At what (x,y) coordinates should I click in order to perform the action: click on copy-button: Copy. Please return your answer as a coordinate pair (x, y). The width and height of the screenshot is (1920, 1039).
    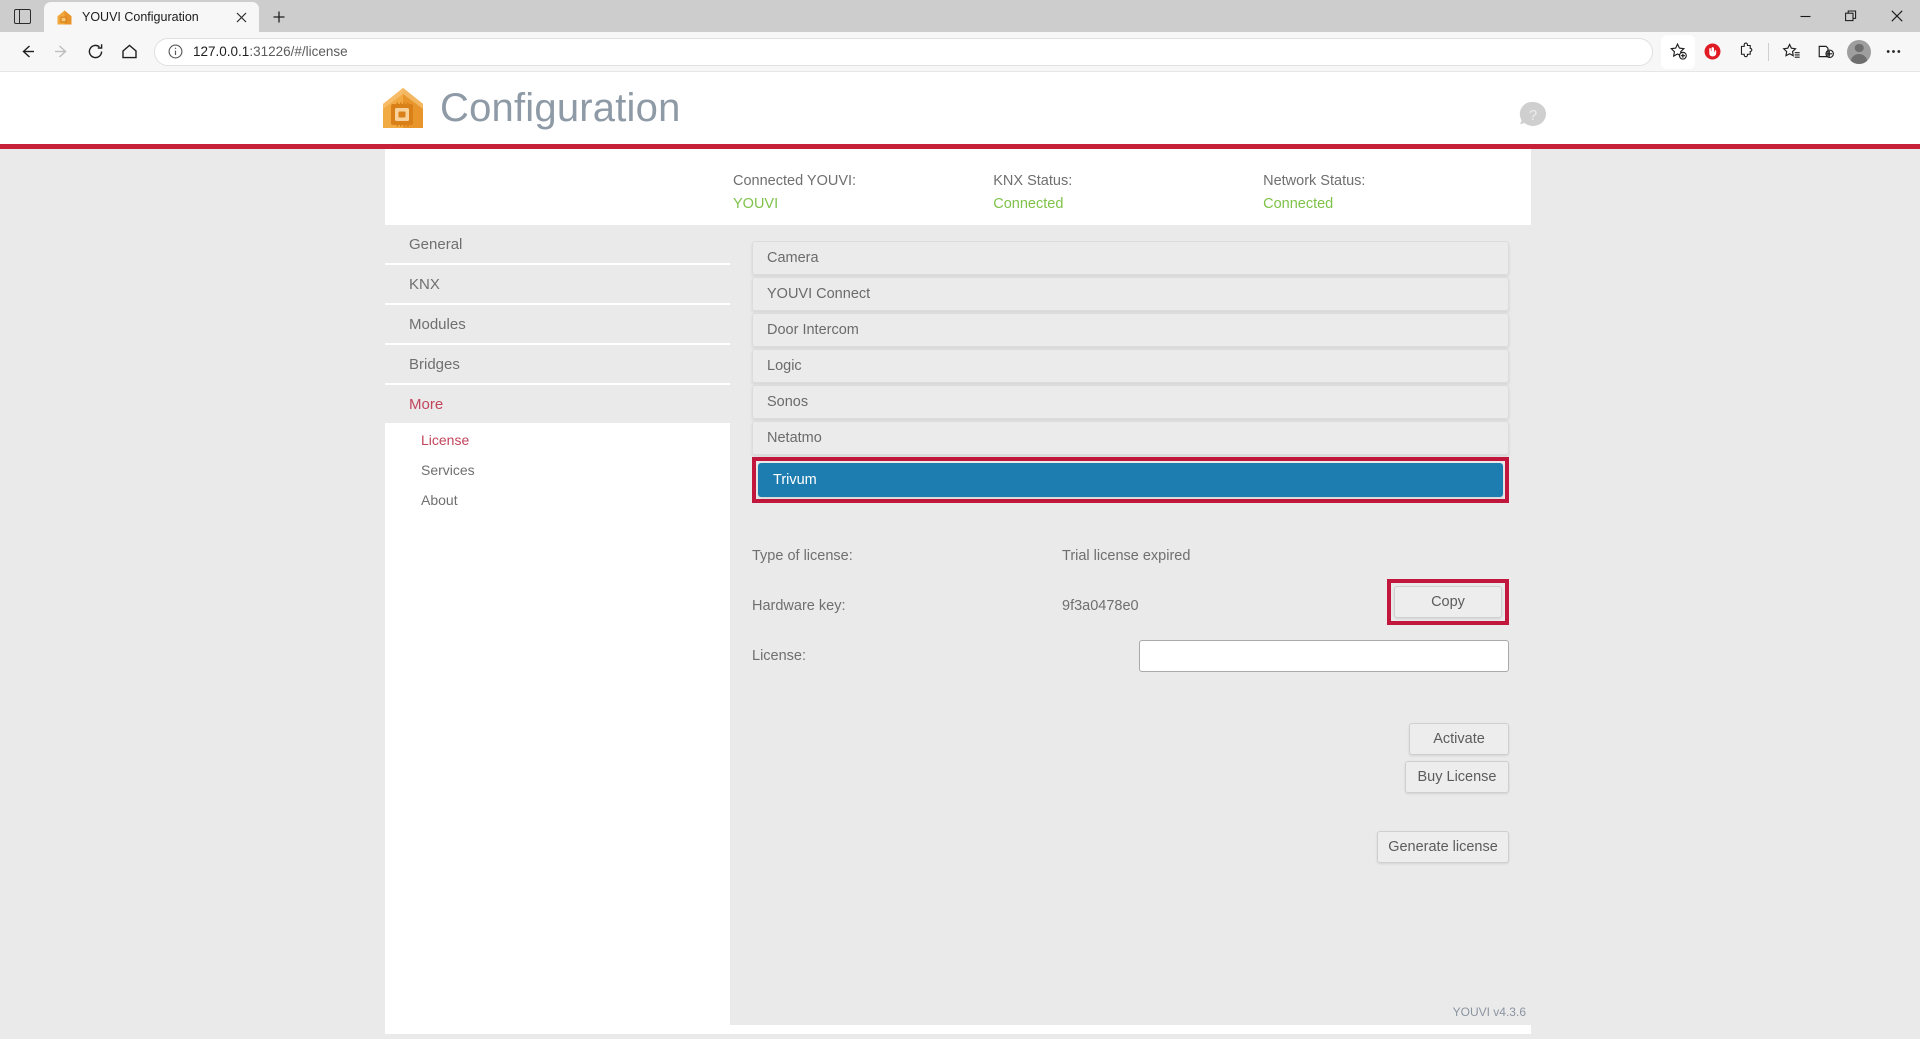
    Looking at the image, I should click on (1448, 602).